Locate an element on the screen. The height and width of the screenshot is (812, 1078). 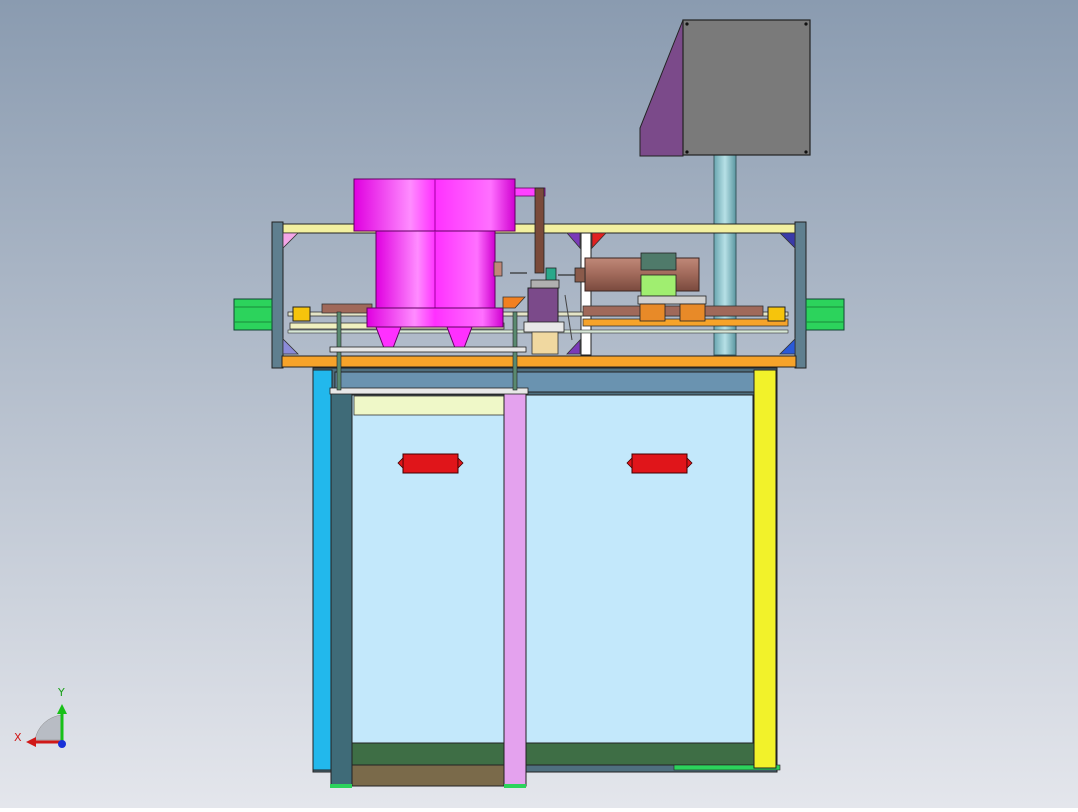
triad-y-label: Y is located at coordinates (61, 692).